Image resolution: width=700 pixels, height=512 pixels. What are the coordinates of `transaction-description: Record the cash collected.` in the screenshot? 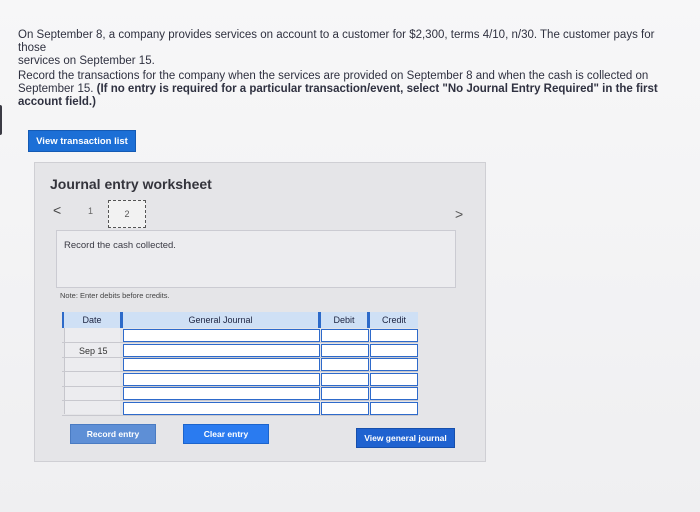 It's located at (256, 259).